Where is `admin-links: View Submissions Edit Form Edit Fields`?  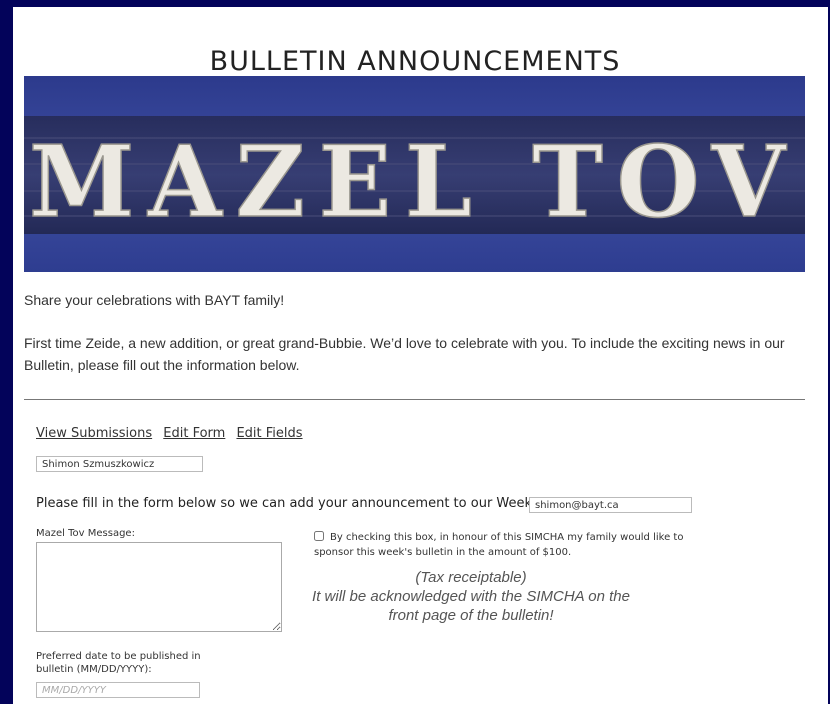
admin-links: View Submissions Edit Form Edit Fields is located at coordinates (173, 433).